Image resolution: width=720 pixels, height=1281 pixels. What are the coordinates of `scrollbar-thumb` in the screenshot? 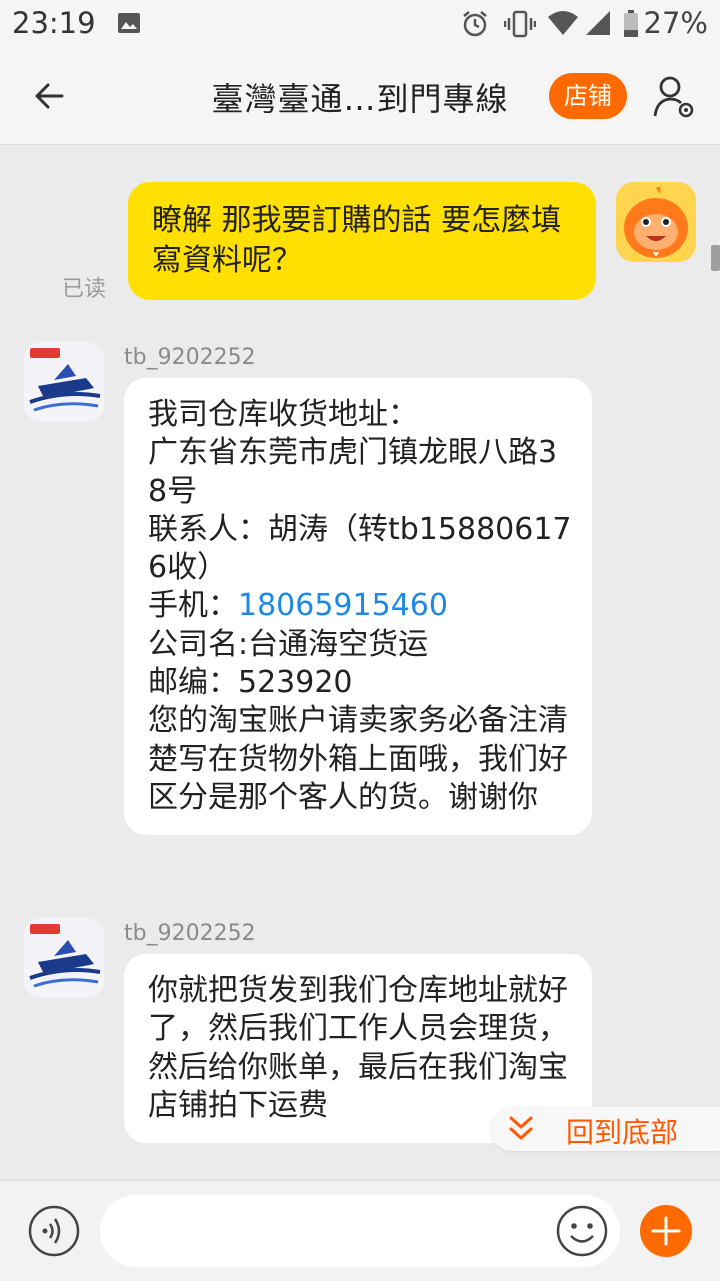 It's located at (715, 258).